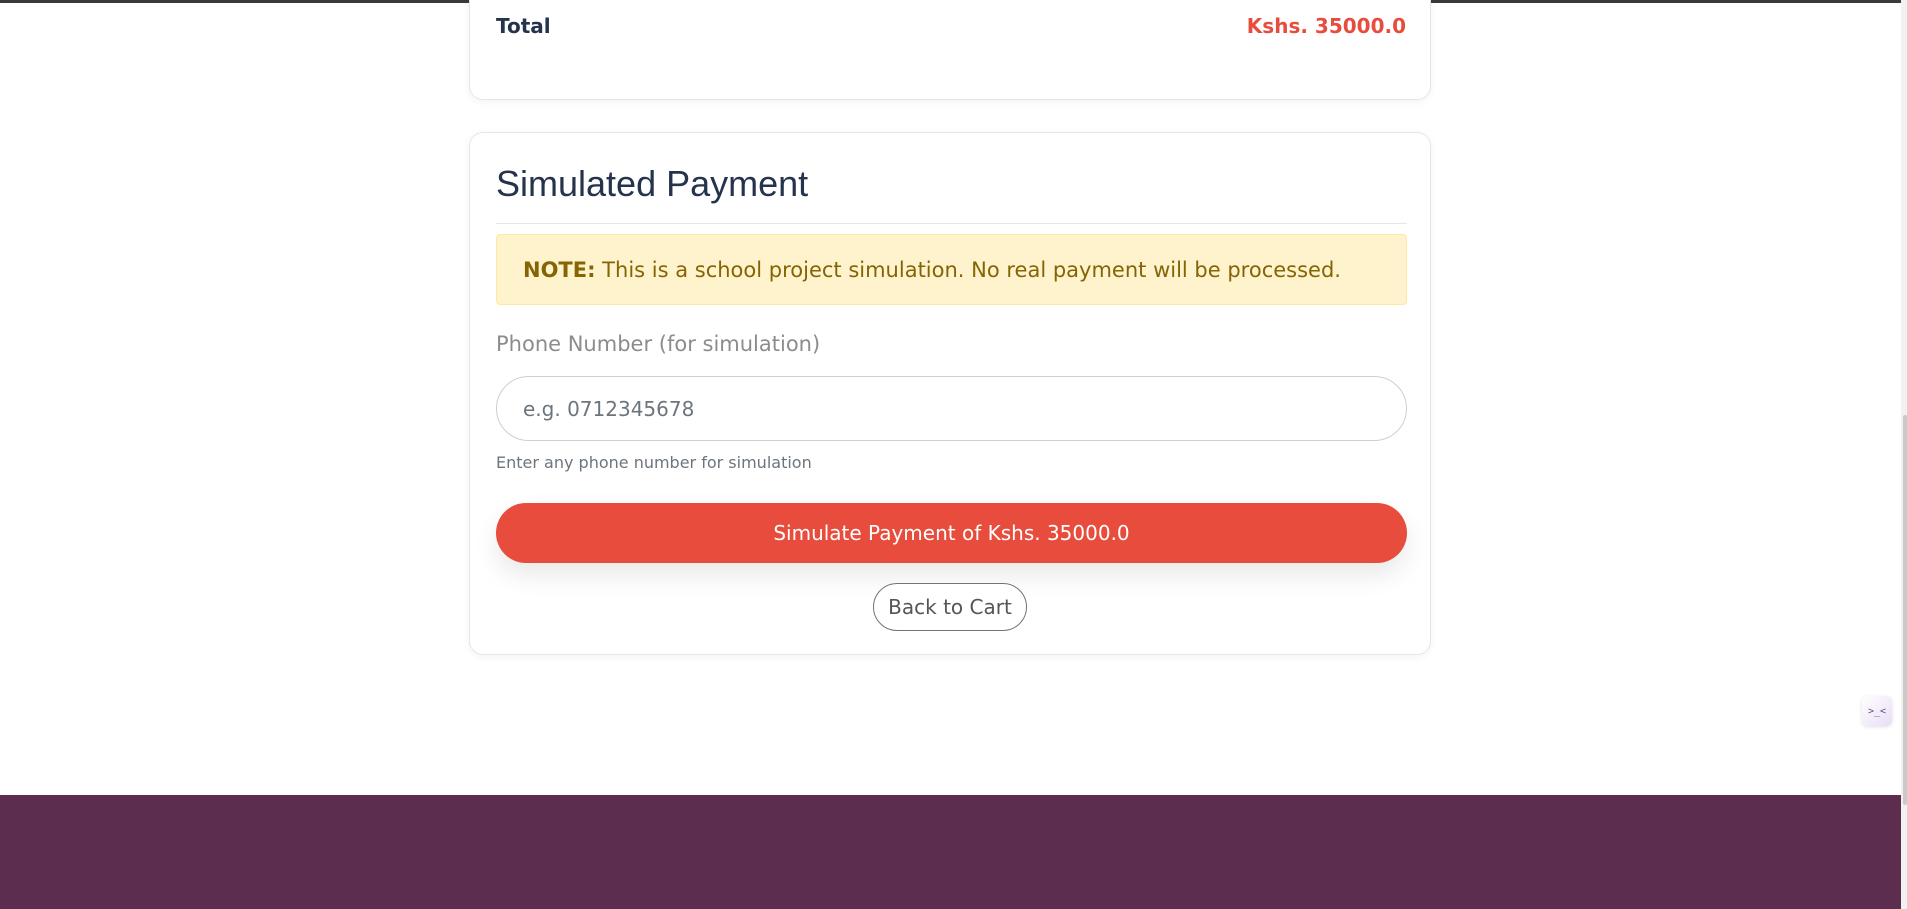  I want to click on phone-number-label: Phone Number (for simulation), so click(658, 344).